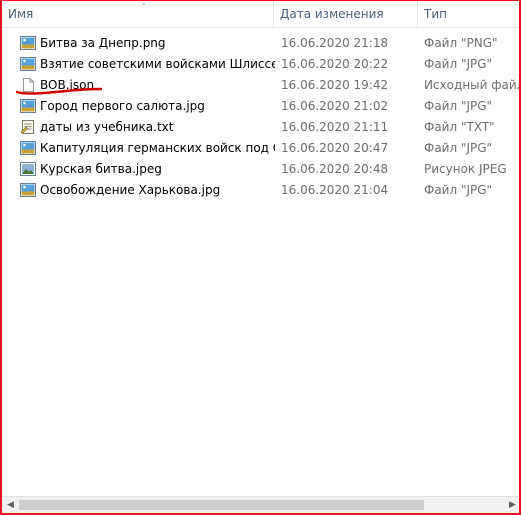 The height and width of the screenshot is (515, 521). Describe the element at coordinates (27, 127) in the screenshot. I see `text-file-icon` at that location.